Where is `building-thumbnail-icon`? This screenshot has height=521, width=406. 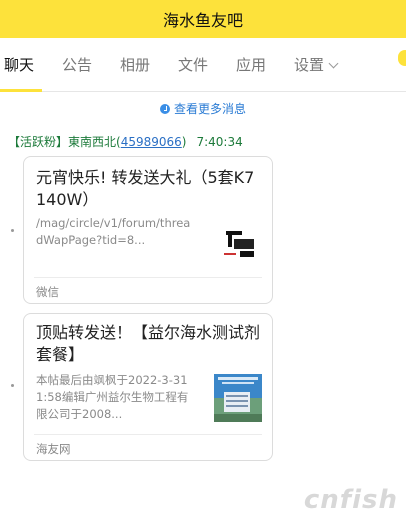
building-thumbnail-icon is located at coordinates (238, 398).